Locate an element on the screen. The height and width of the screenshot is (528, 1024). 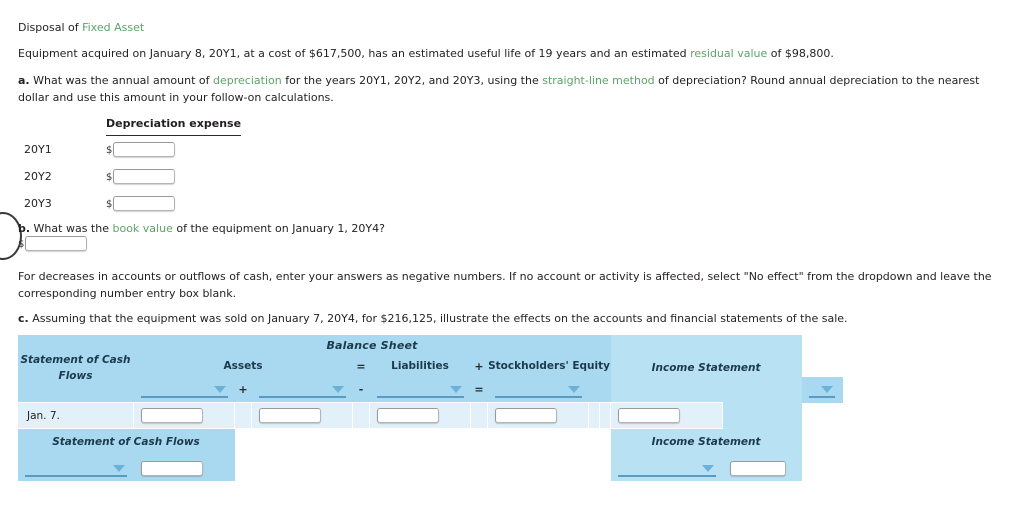
equity-amount-box is located at coordinates (666, 415).